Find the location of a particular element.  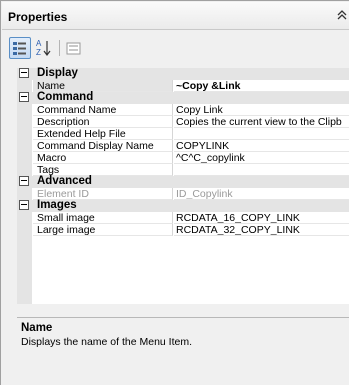

panel-title: Properties is located at coordinates (38, 17).